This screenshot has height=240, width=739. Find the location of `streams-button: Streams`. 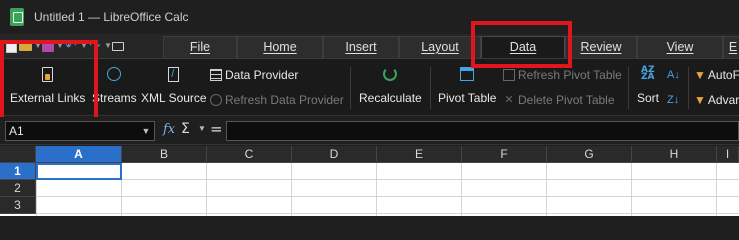

streams-button: Streams is located at coordinates (114, 86).